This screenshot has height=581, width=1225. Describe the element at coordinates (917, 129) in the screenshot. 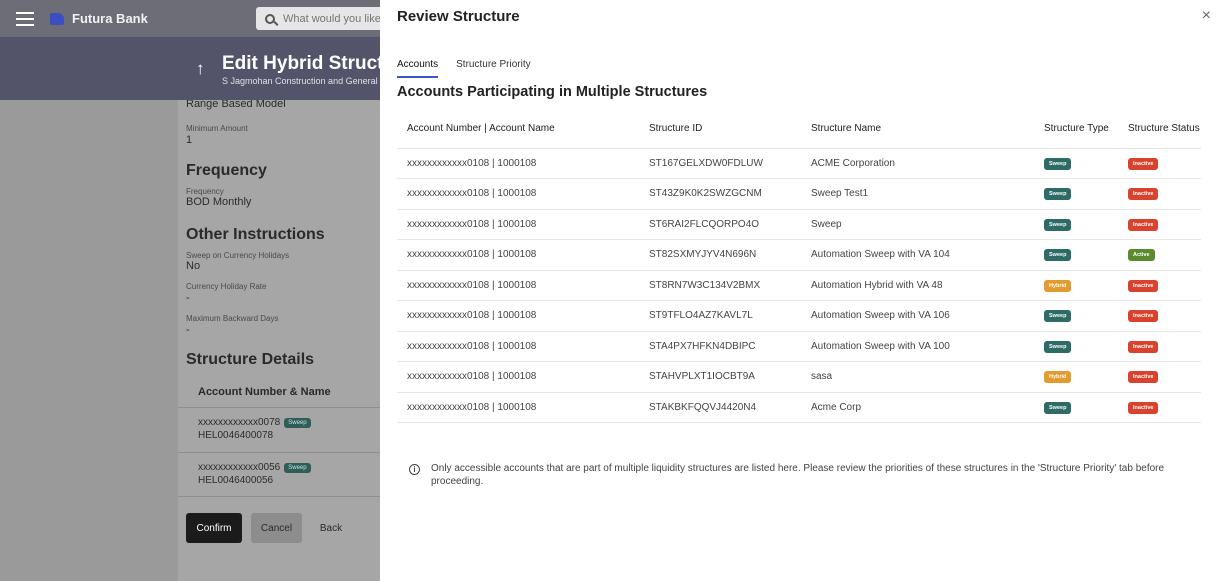

I see `column-header-structure-name: Structure Name` at that location.